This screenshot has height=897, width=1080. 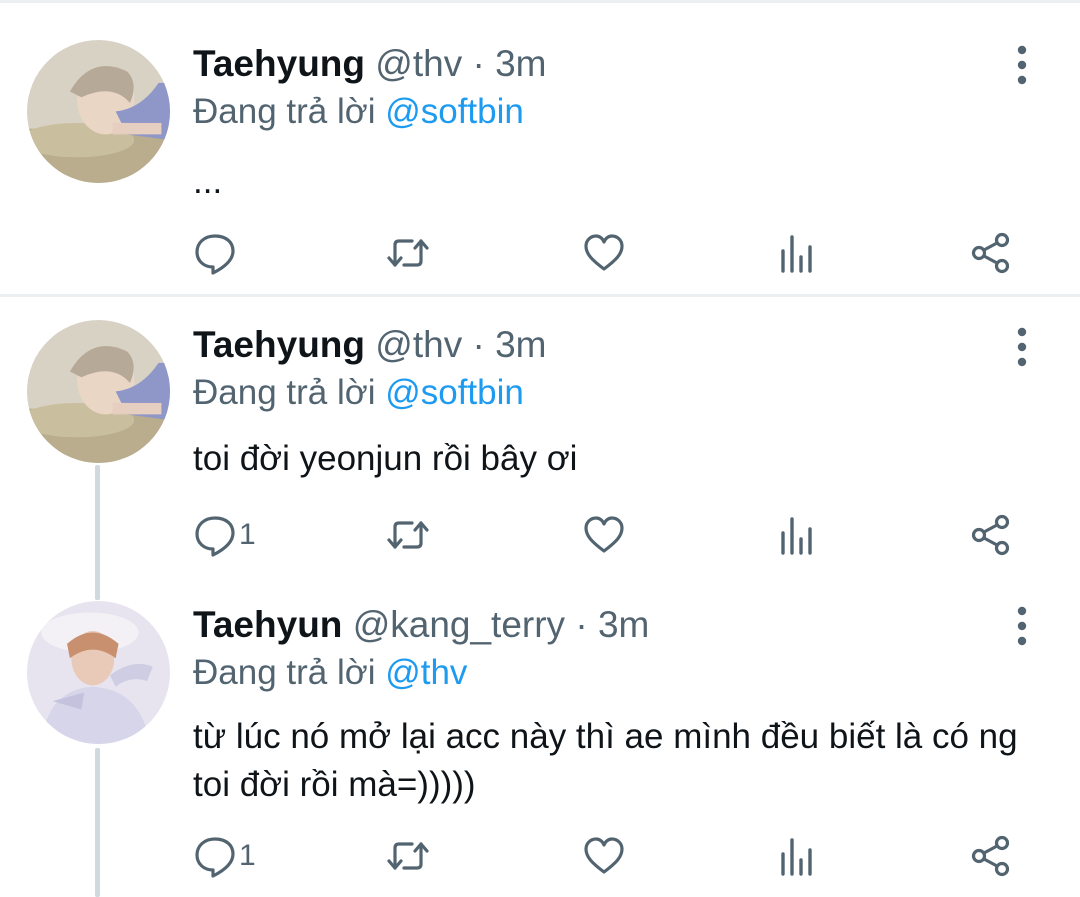 I want to click on replying-to-mention: @thv, so click(x=426, y=672).